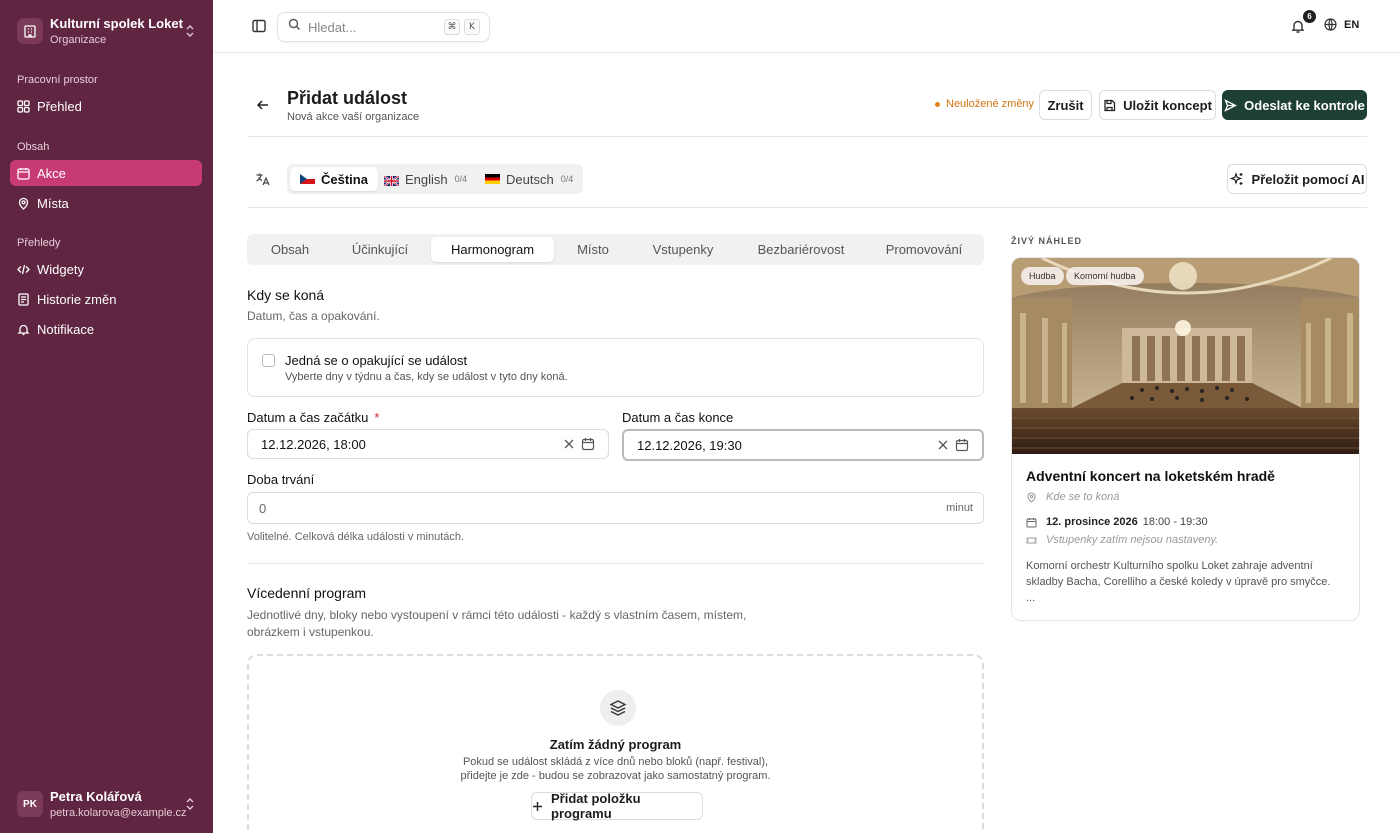  Describe the element at coordinates (307, 593) in the screenshot. I see `section-title-program: Vícedenní program` at that location.